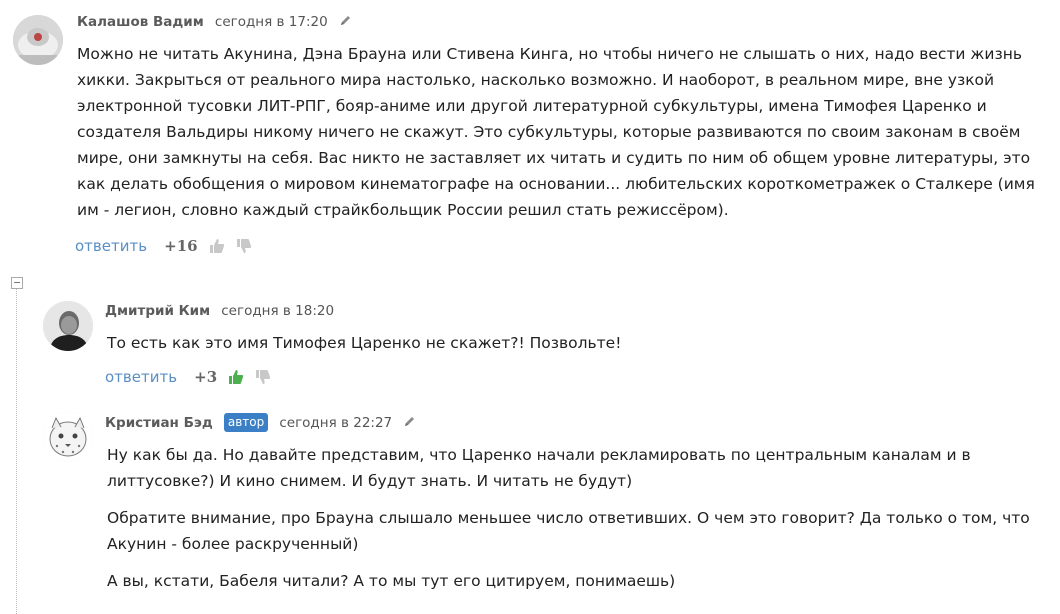 This screenshot has width=1060, height=614. Describe the element at coordinates (277, 311) in the screenshot. I see `comment-date: сегодня в 18:20` at that location.